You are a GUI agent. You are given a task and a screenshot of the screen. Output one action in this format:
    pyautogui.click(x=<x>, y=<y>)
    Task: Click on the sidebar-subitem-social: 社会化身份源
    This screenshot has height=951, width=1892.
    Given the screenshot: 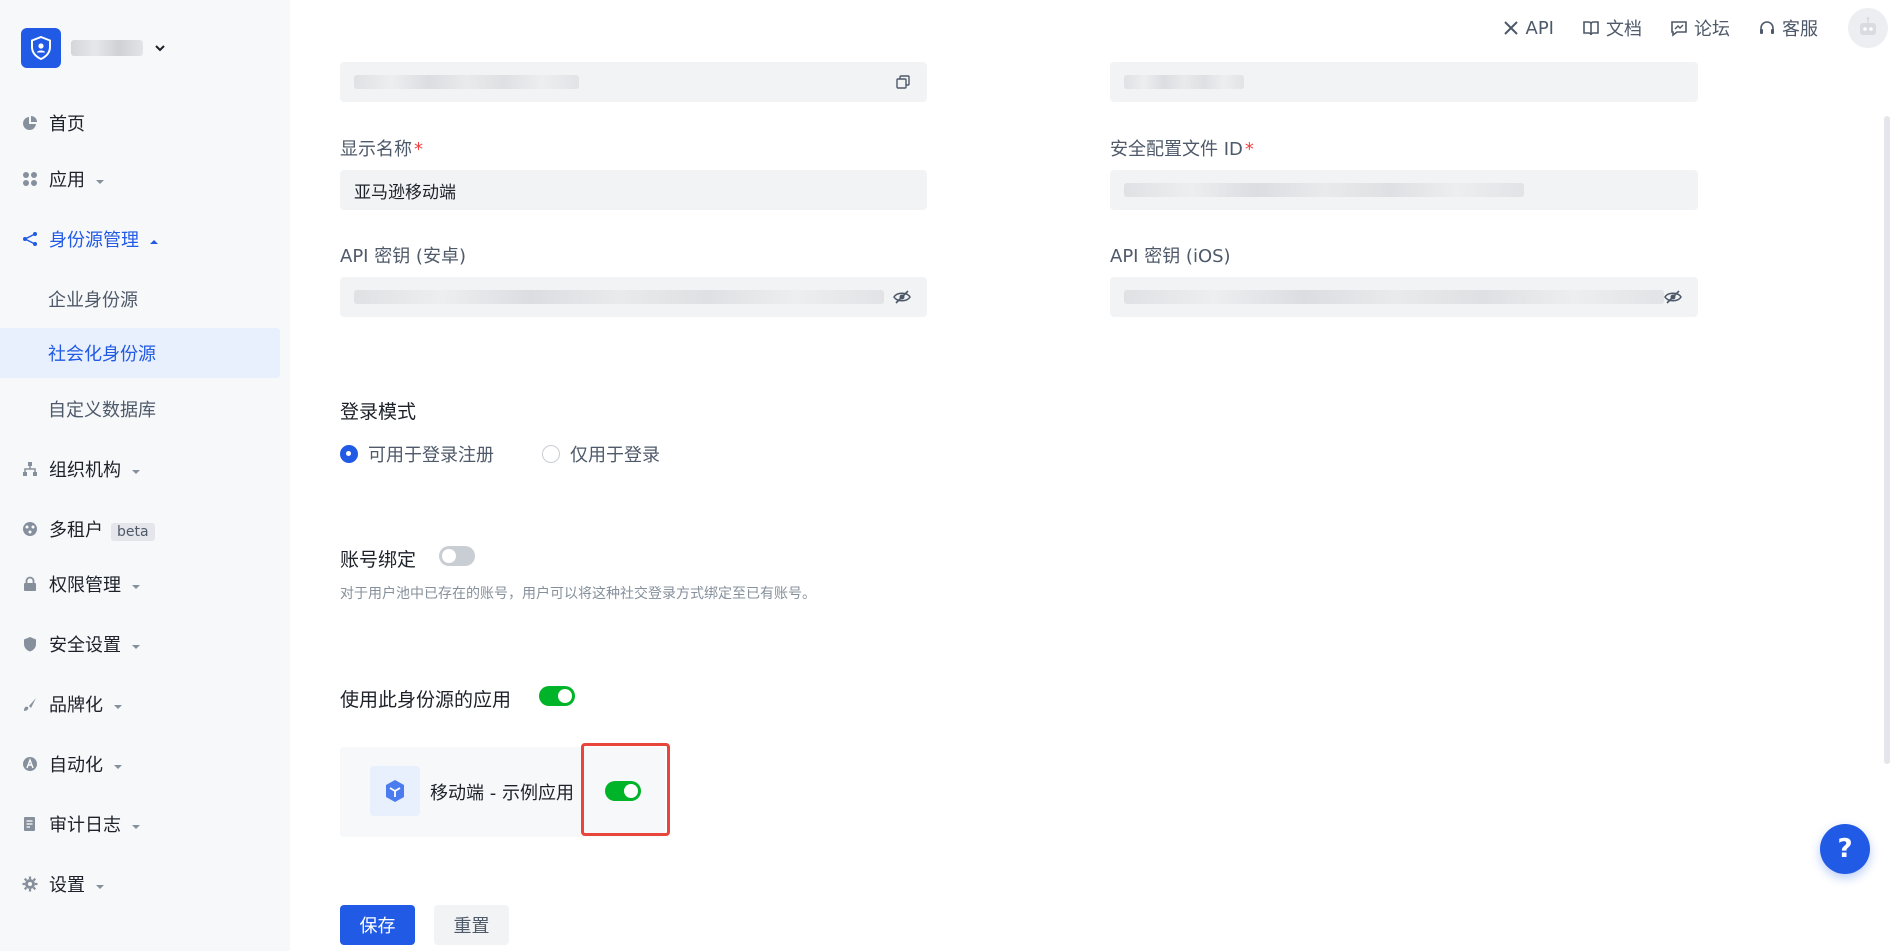 What is the action you would take?
    pyautogui.click(x=140, y=353)
    